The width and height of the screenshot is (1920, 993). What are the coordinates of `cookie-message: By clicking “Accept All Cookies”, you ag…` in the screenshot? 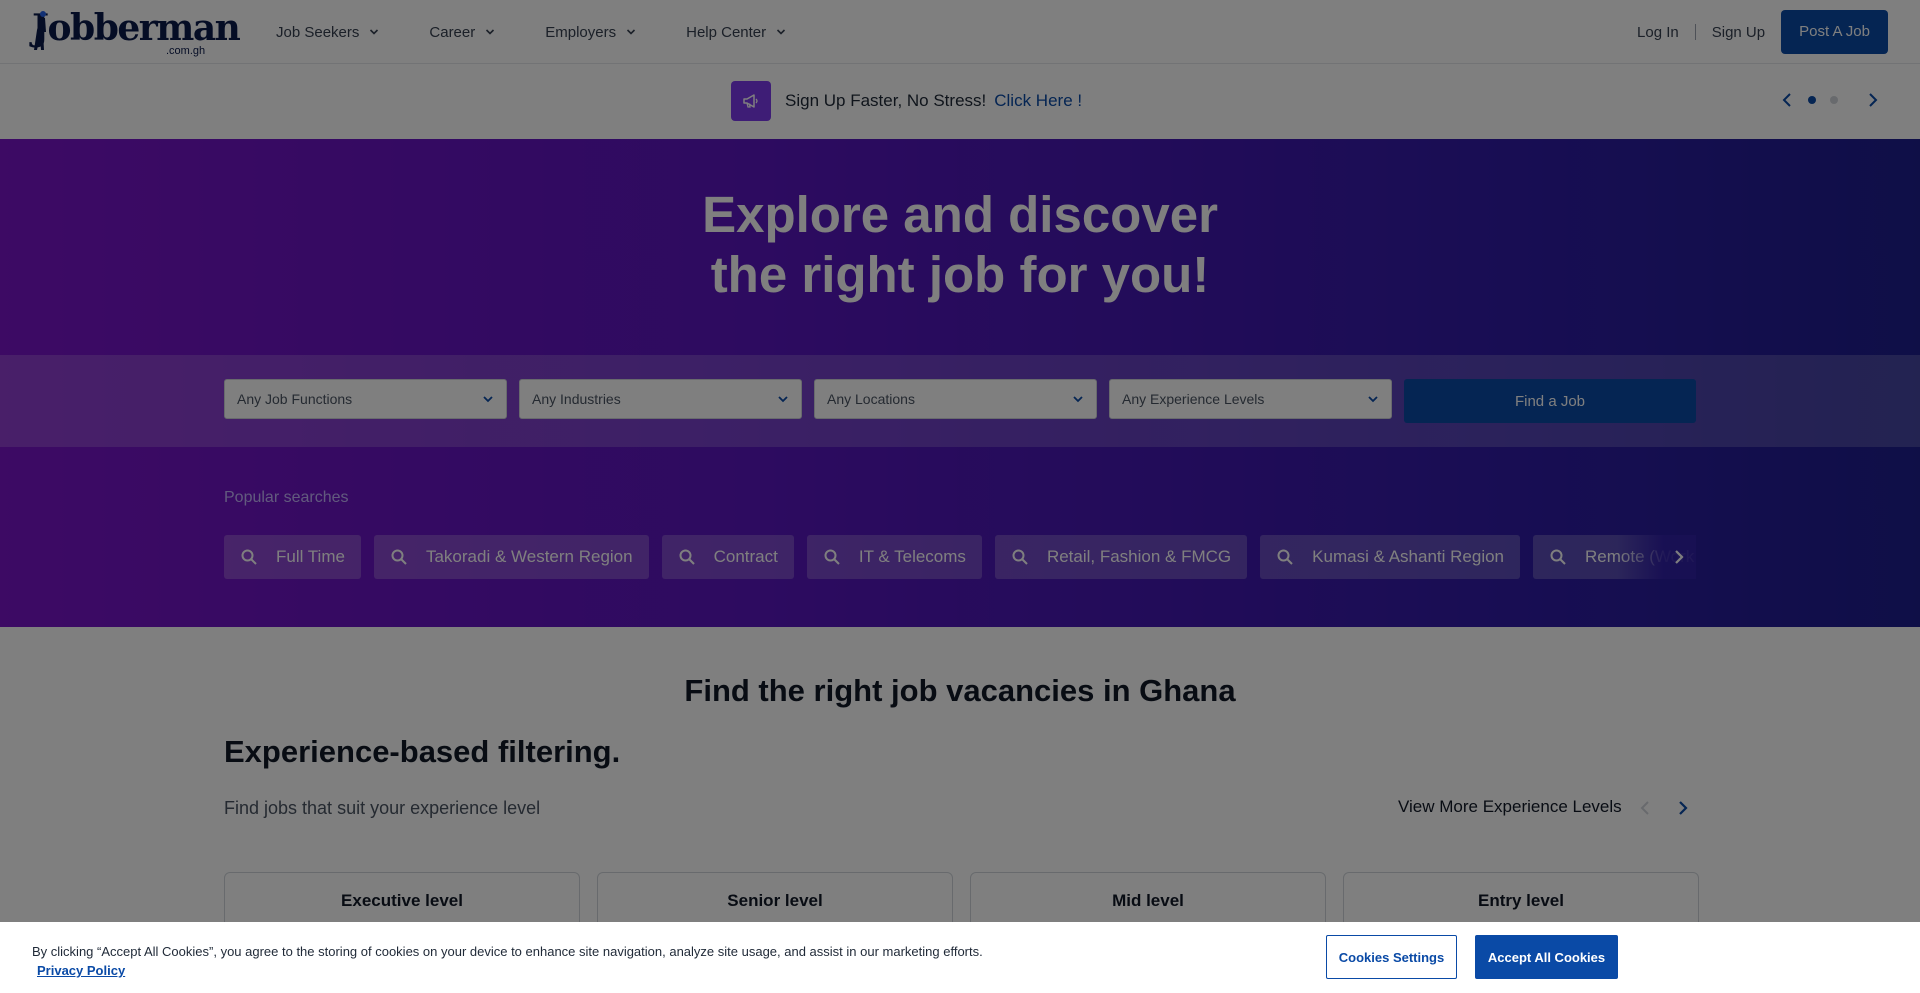 It's located at (507, 951).